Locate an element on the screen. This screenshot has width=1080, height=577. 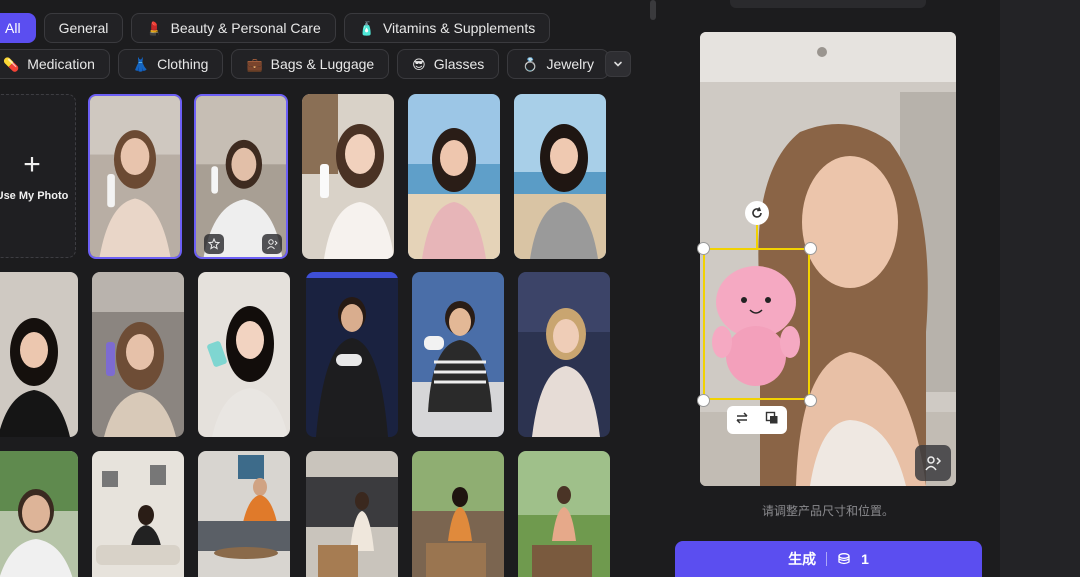
category-chip-all: All is located at coordinates (18, 28).